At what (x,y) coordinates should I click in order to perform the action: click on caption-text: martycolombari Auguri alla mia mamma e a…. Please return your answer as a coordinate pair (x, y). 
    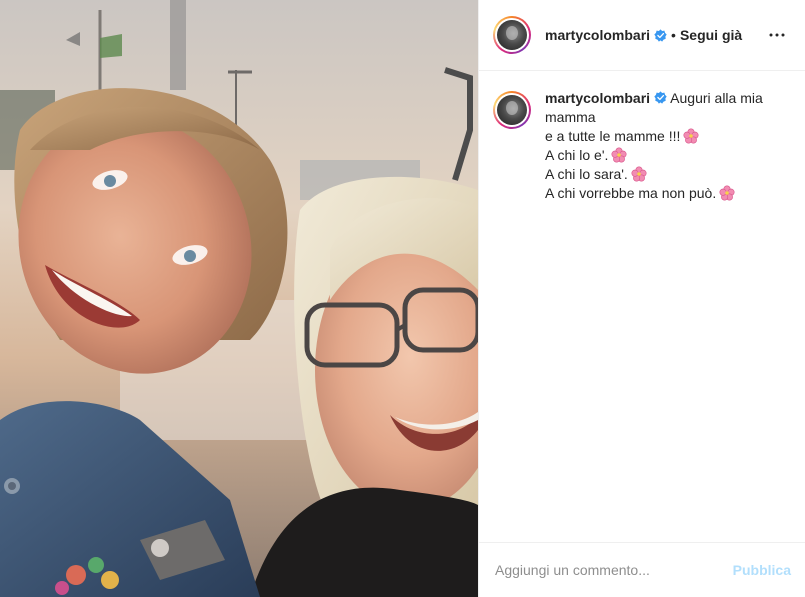
    Looking at the image, I should click on (654, 146).